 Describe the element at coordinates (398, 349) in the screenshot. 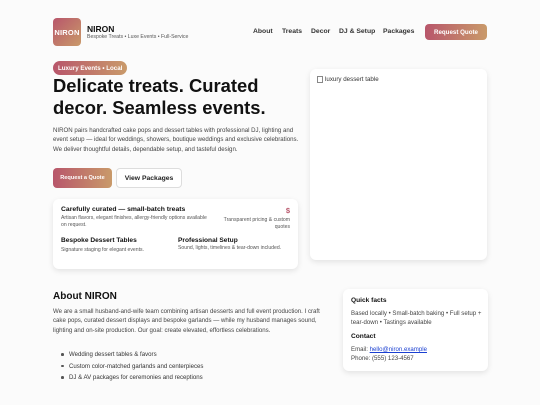

I see `email-link: hello@niron.example` at that location.